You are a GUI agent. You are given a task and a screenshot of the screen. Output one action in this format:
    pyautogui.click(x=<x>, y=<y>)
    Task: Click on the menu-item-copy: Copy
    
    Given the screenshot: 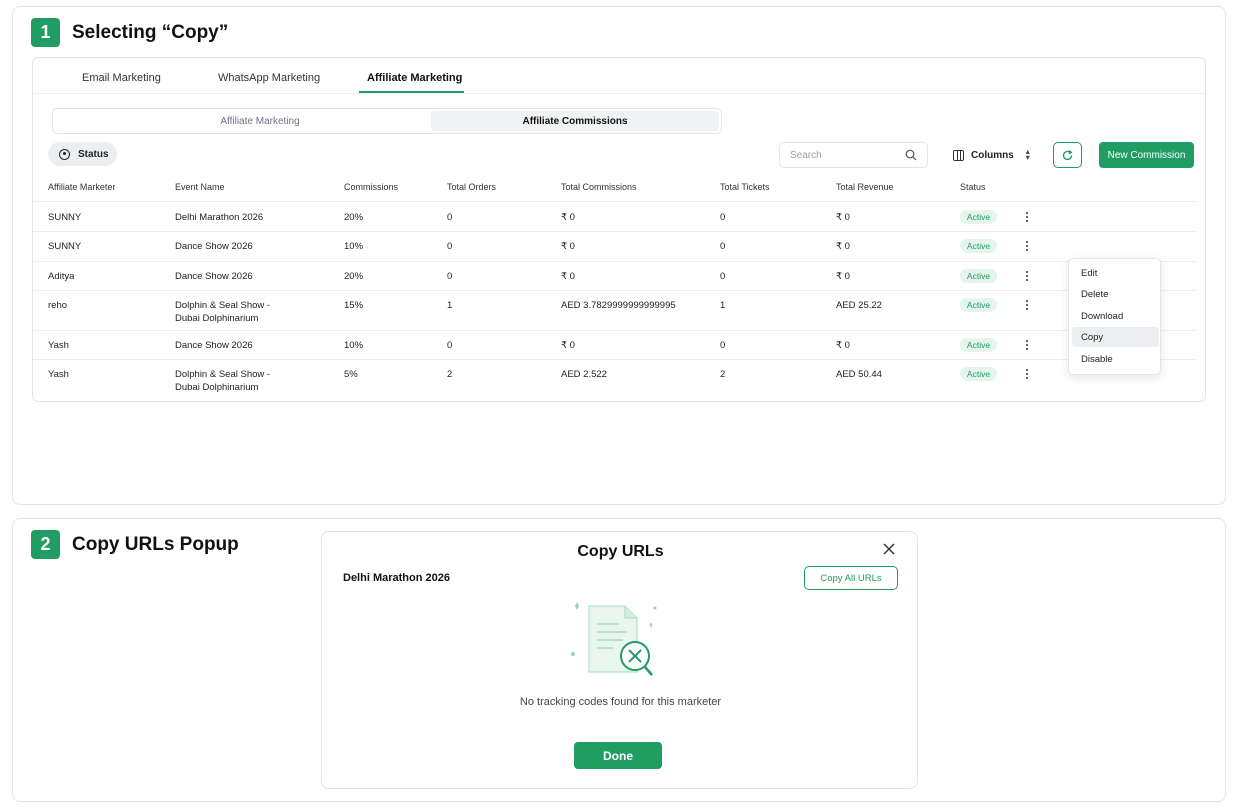 What is the action you would take?
    pyautogui.click(x=1115, y=337)
    